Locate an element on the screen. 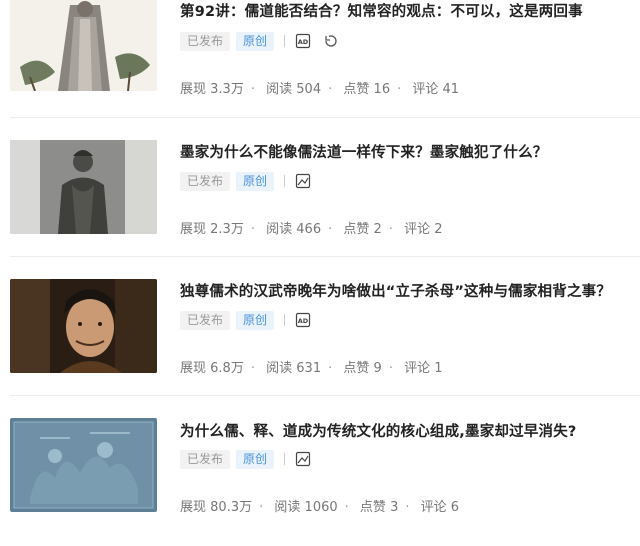  comments-value: 6 is located at coordinates (455, 507).